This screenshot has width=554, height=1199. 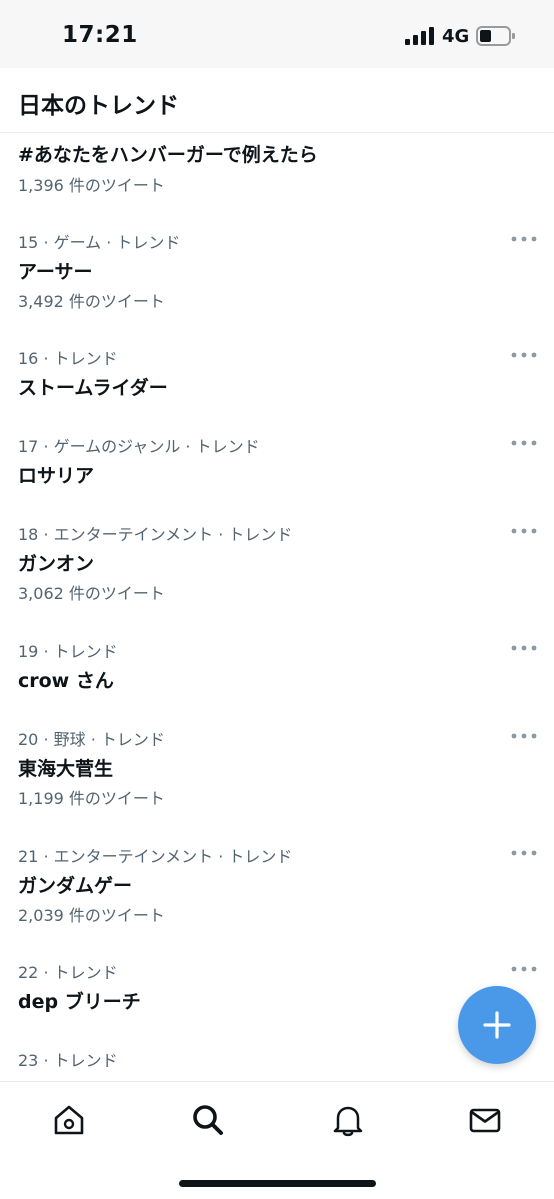 I want to click on bottom-tab-bar, so click(x=277, y=1140).